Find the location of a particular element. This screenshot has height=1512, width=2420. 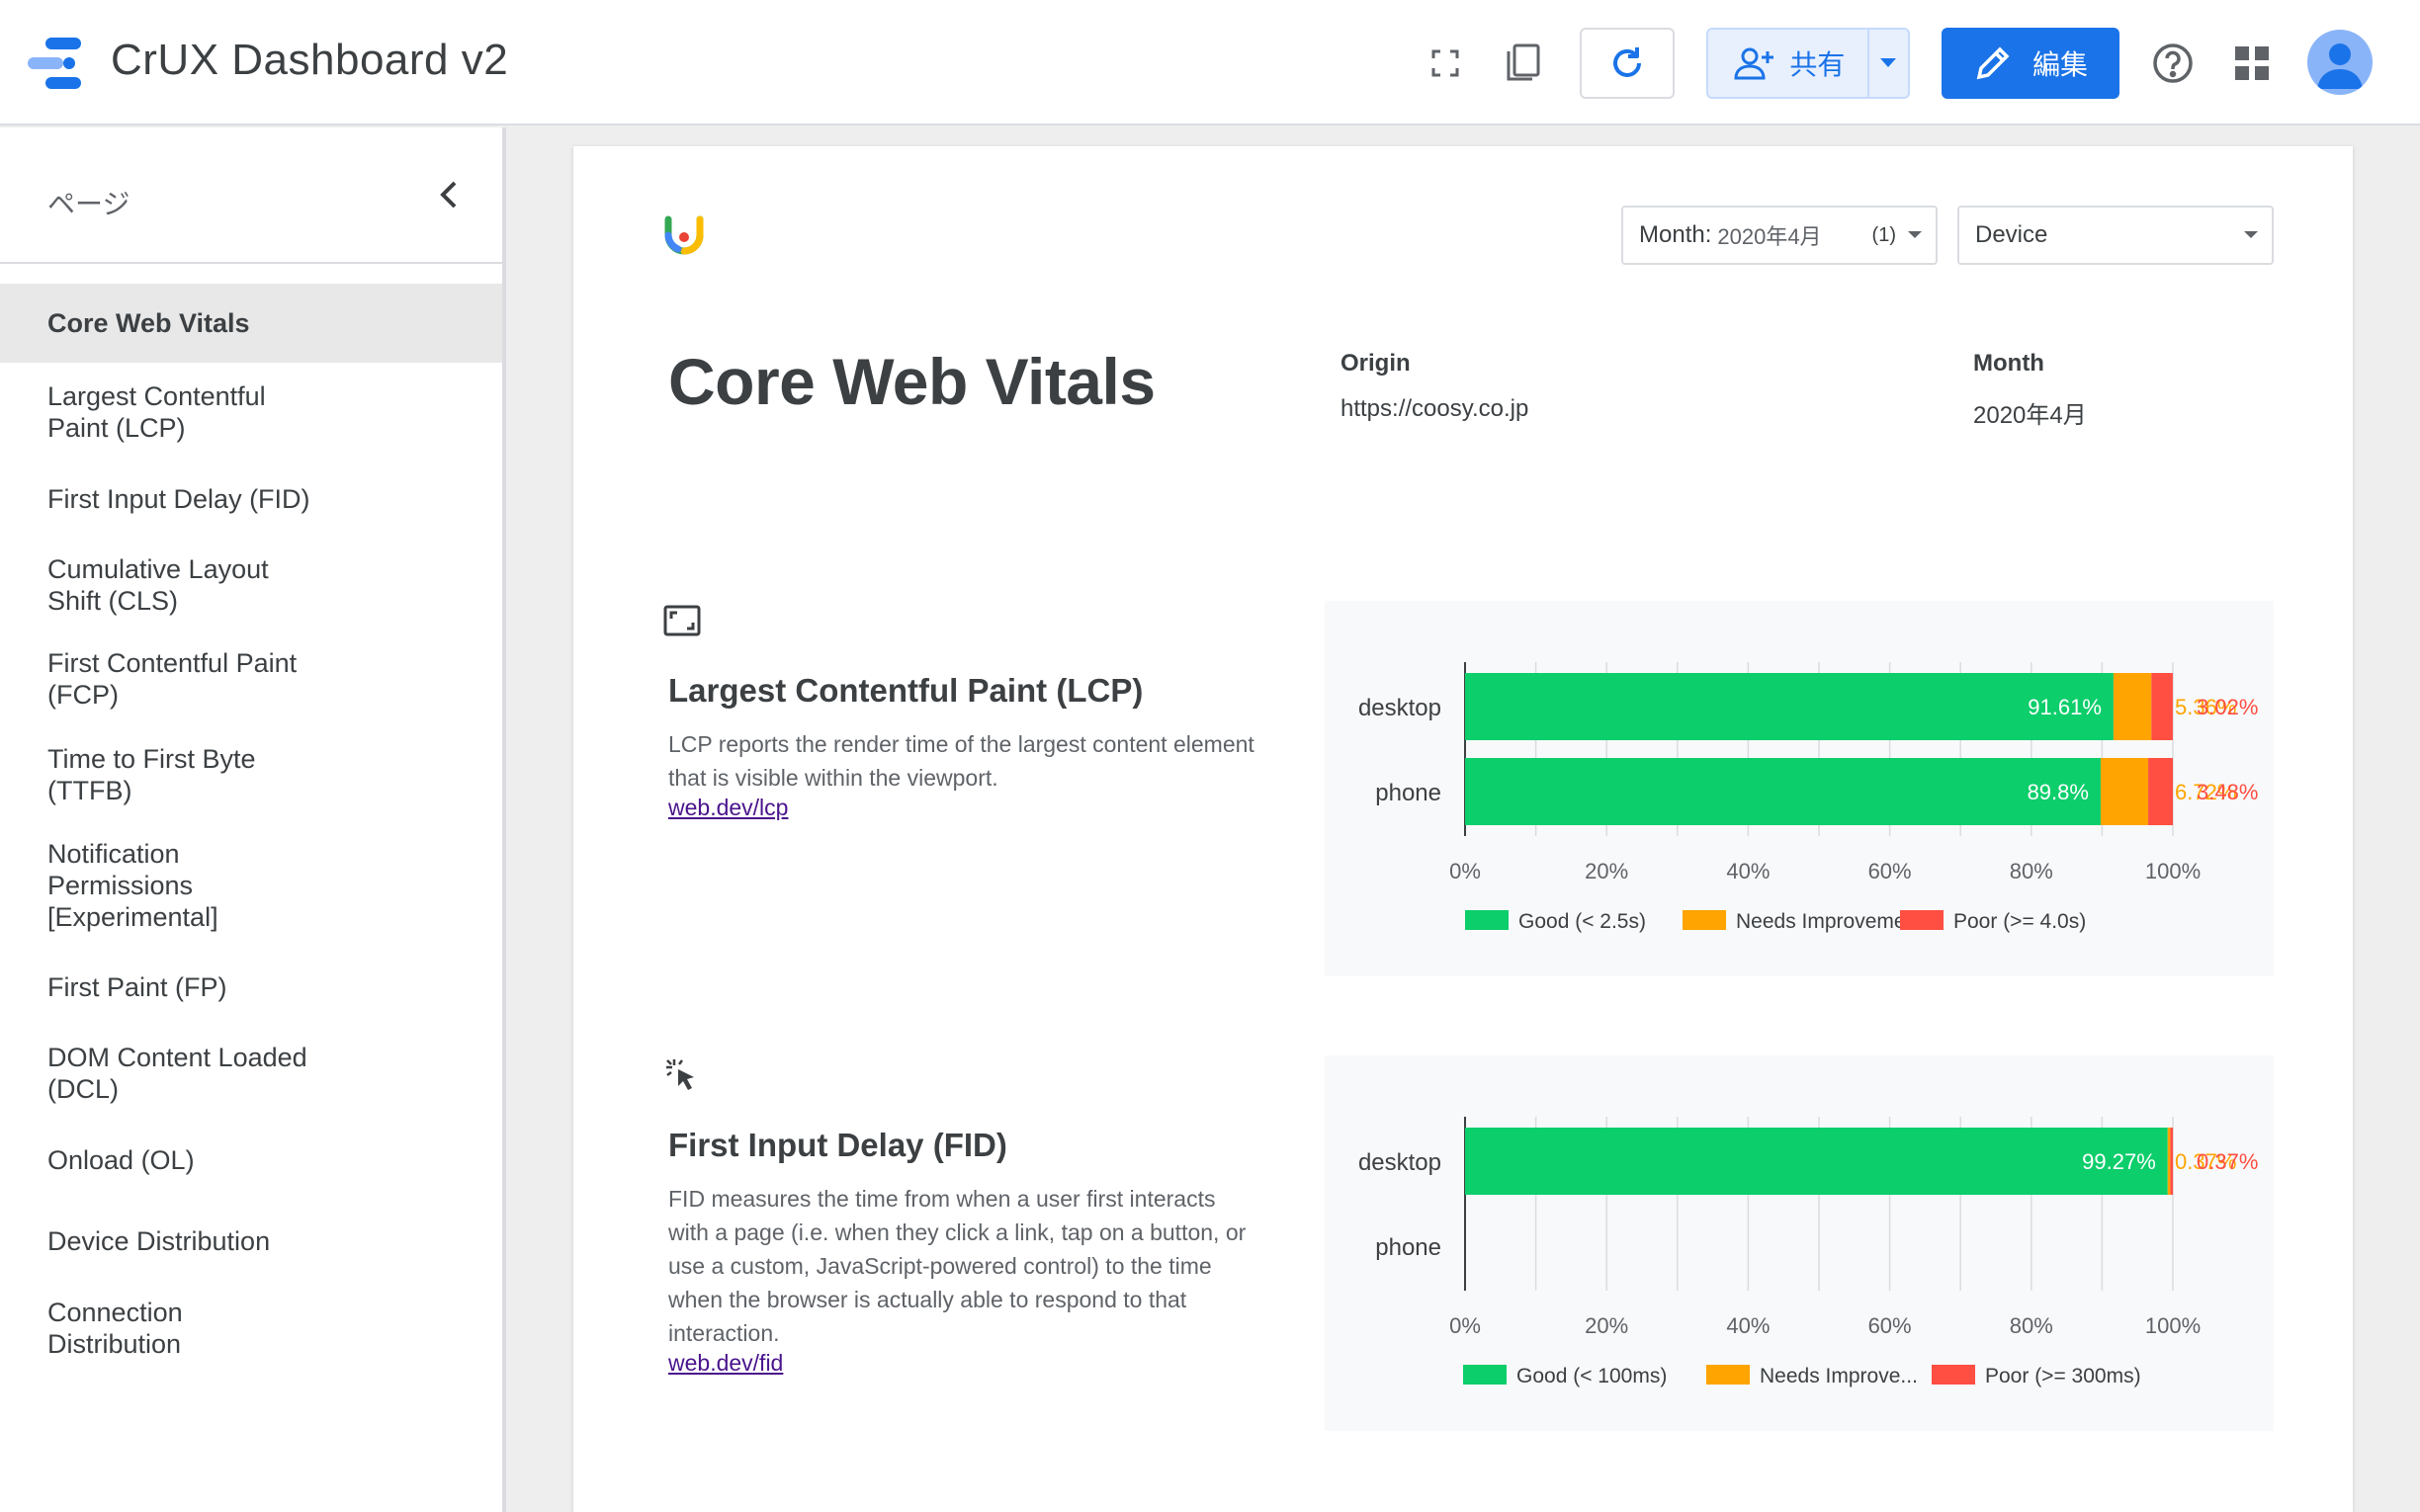

month-filter-label: Month: is located at coordinates (1676, 234).